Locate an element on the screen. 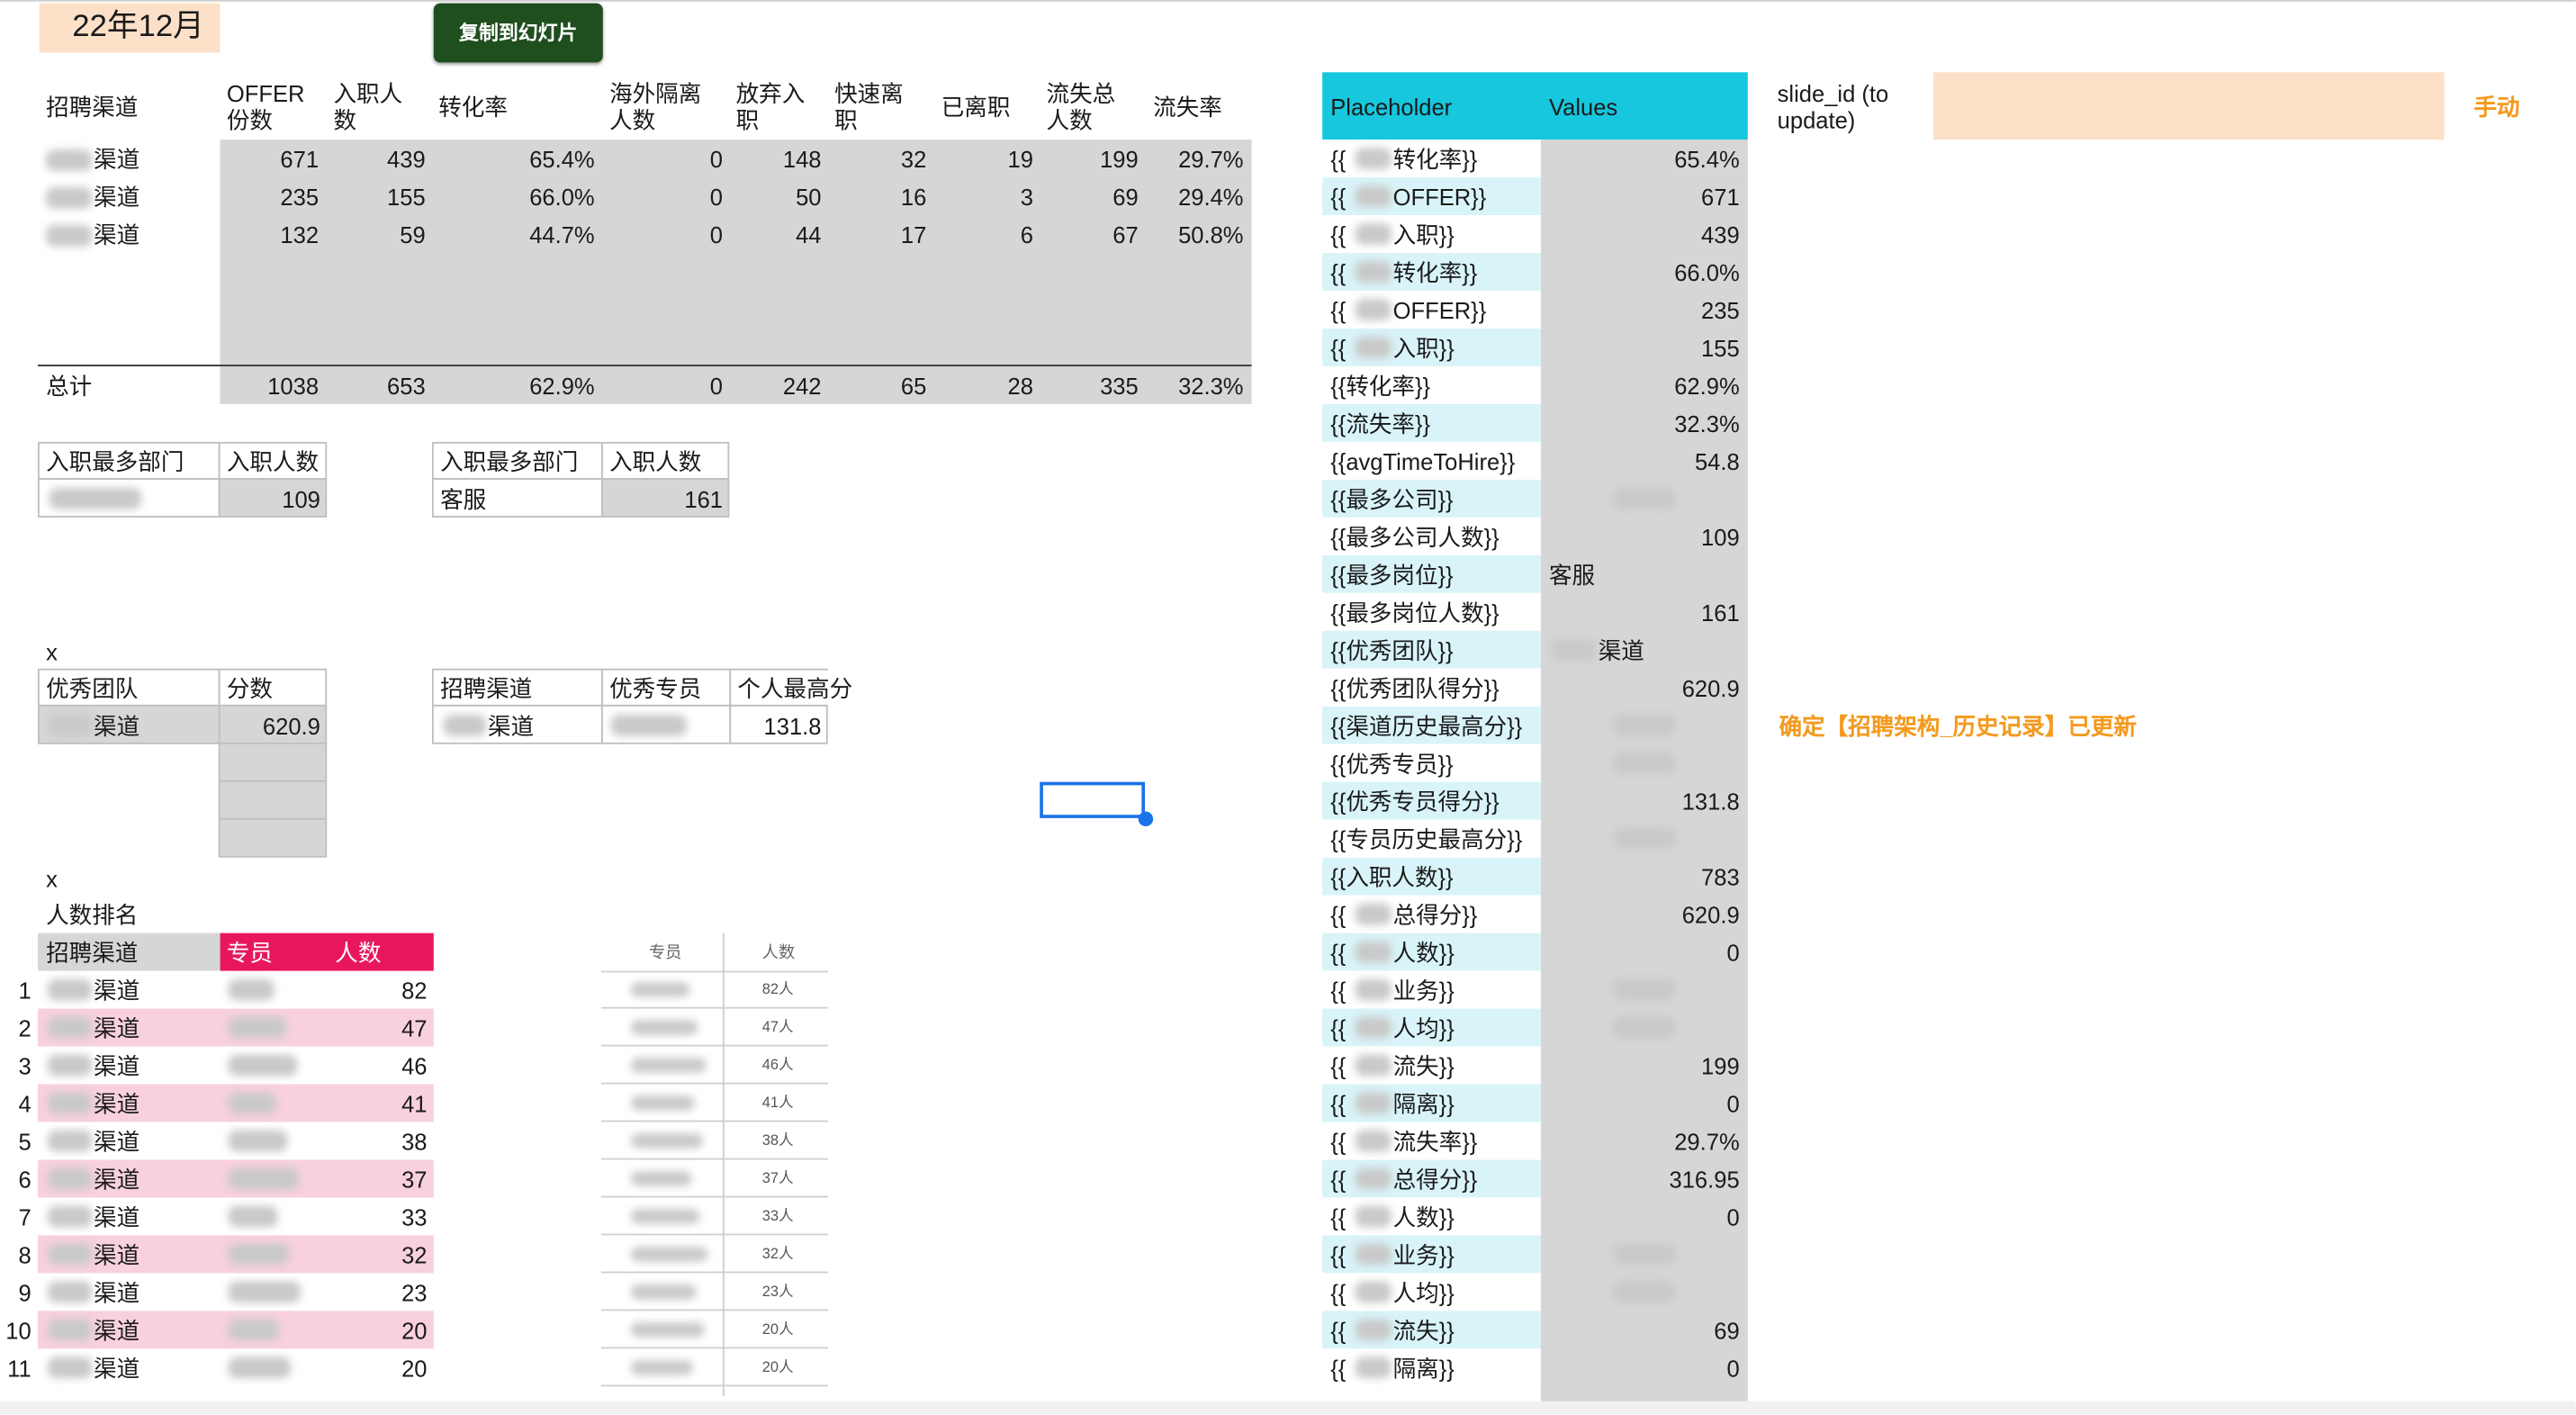  values-header: Values is located at coordinates (1583, 107).